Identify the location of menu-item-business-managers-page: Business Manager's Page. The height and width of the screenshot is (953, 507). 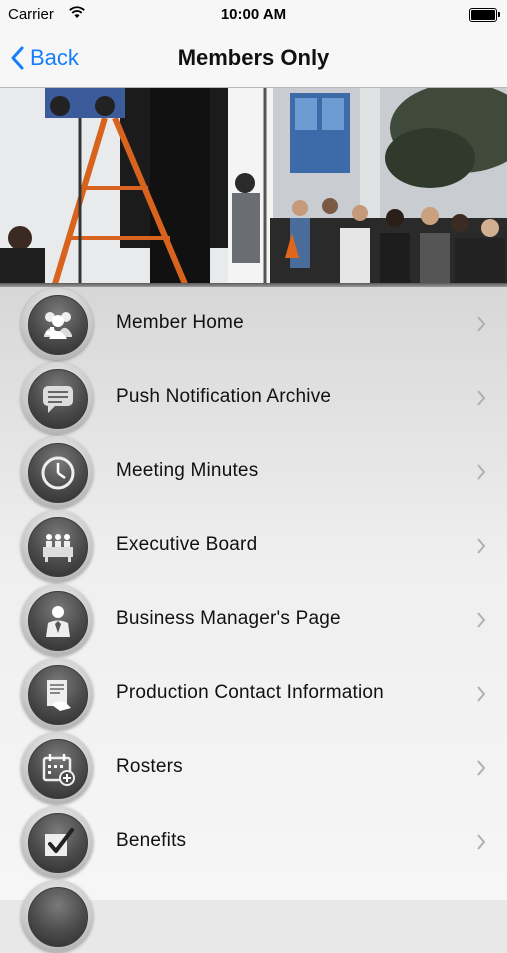
(253, 620).